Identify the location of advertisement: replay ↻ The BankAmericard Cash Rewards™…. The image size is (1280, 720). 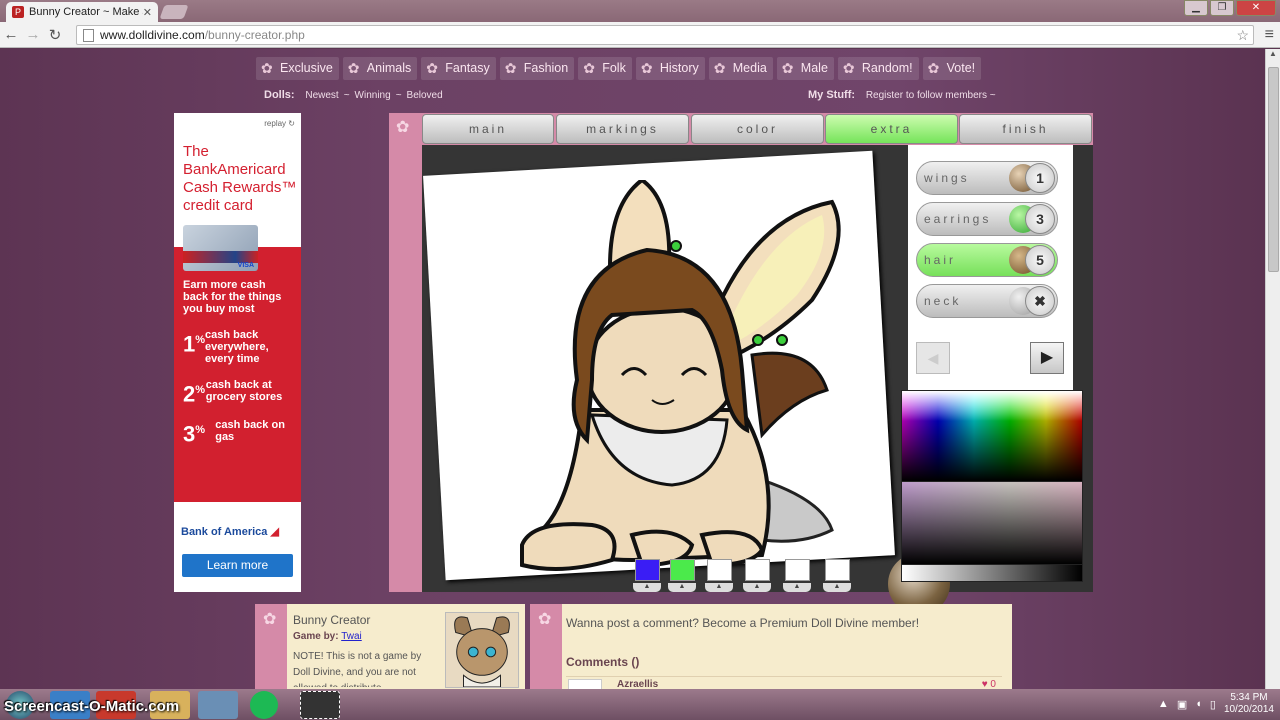
(237, 352).